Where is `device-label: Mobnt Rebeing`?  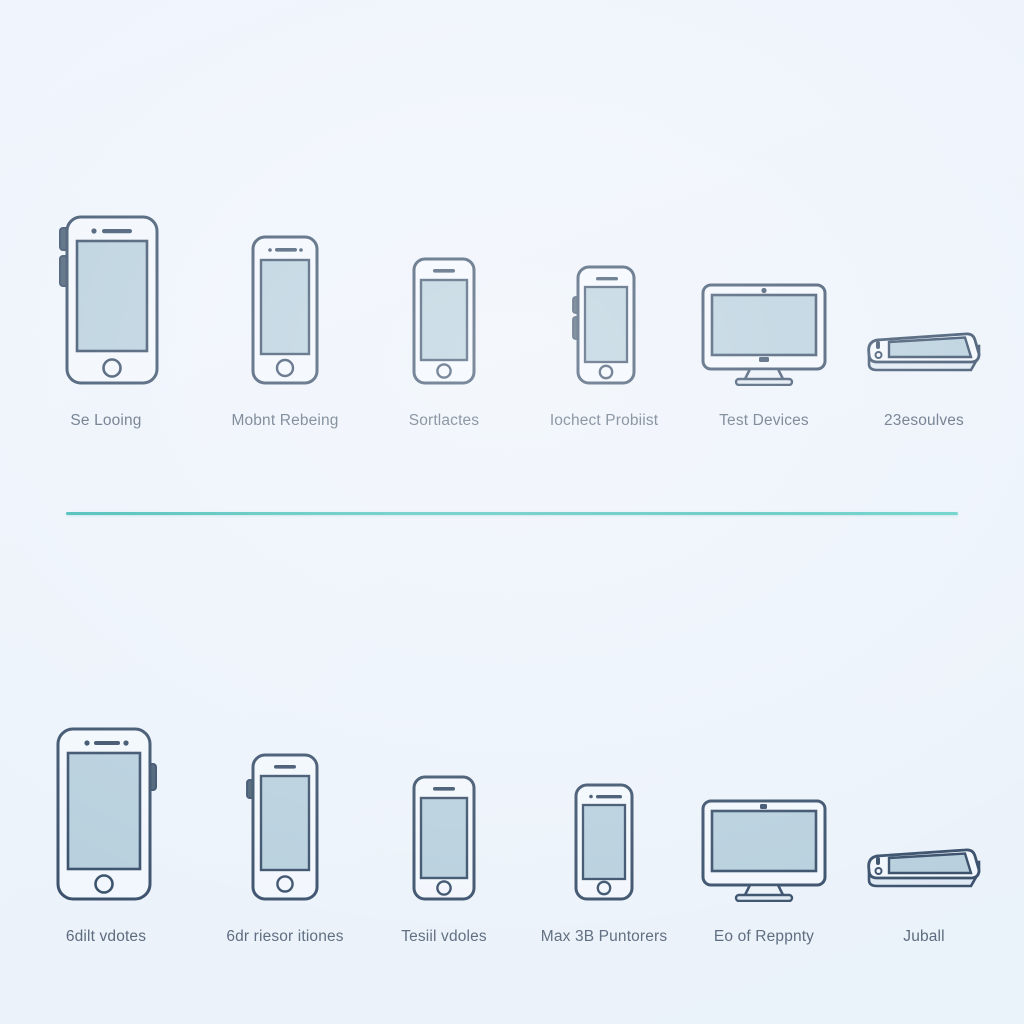
device-label: Mobnt Rebeing is located at coordinates (285, 420).